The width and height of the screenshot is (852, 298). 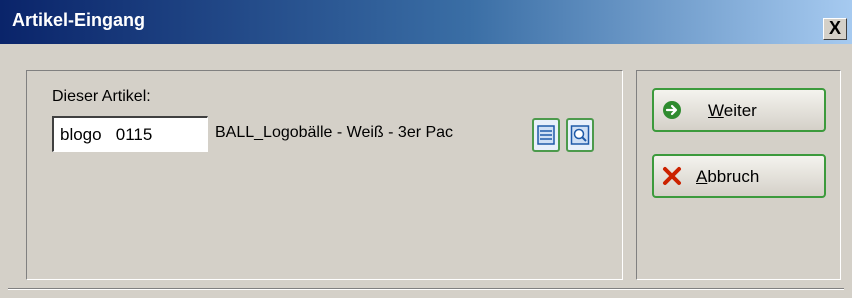 What do you see at coordinates (426, 289) in the screenshot?
I see `bottom-divider` at bounding box center [426, 289].